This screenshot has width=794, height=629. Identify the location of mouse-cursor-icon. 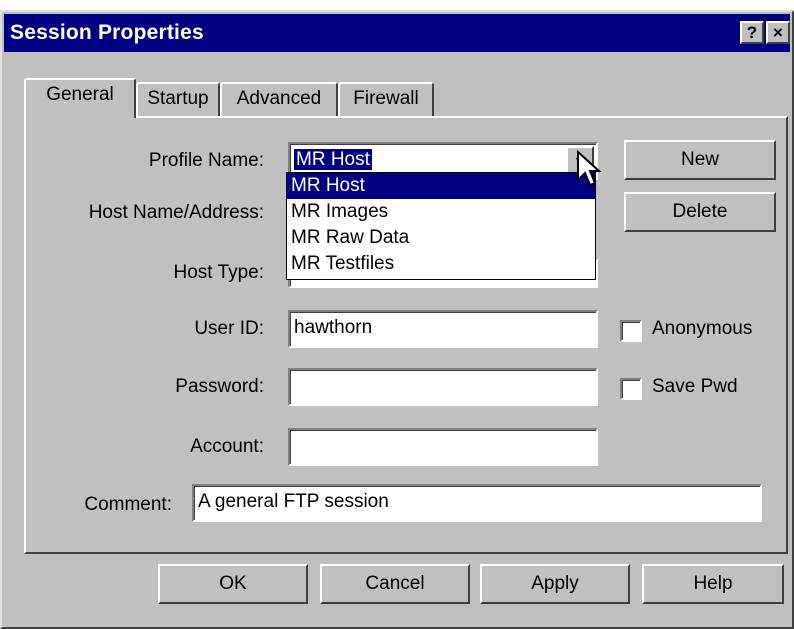
(589, 168).